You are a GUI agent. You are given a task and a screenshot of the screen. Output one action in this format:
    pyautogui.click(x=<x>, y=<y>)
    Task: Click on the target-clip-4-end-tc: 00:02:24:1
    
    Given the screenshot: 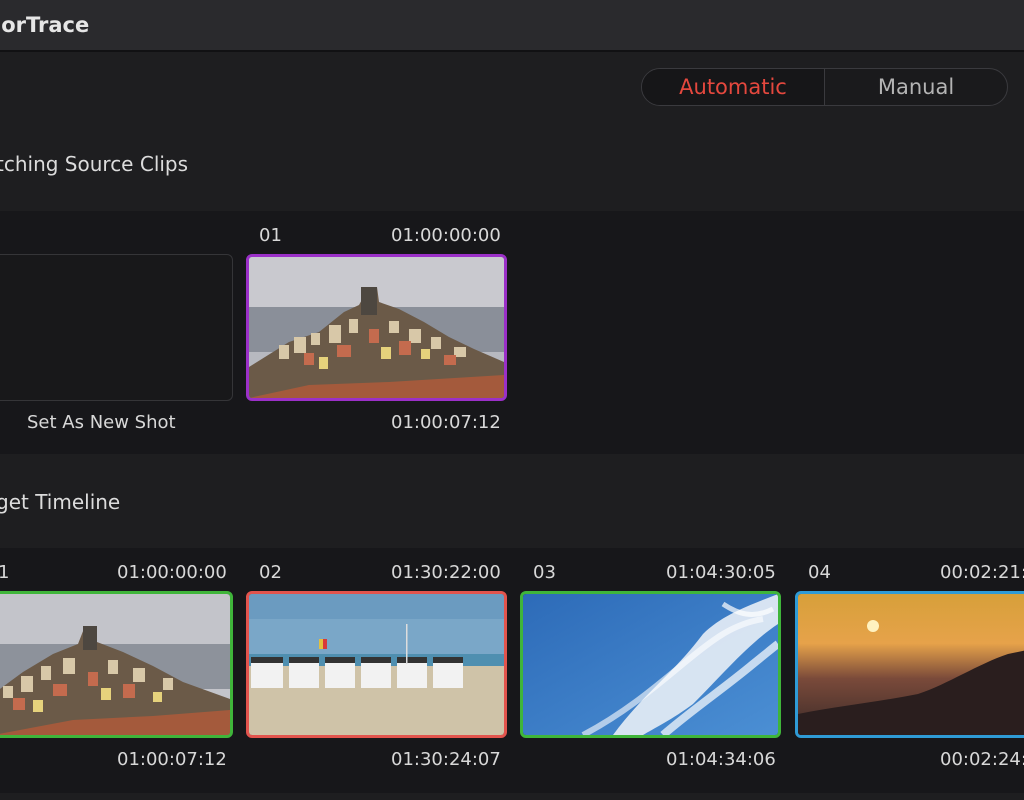 What is the action you would take?
    pyautogui.click(x=982, y=759)
    